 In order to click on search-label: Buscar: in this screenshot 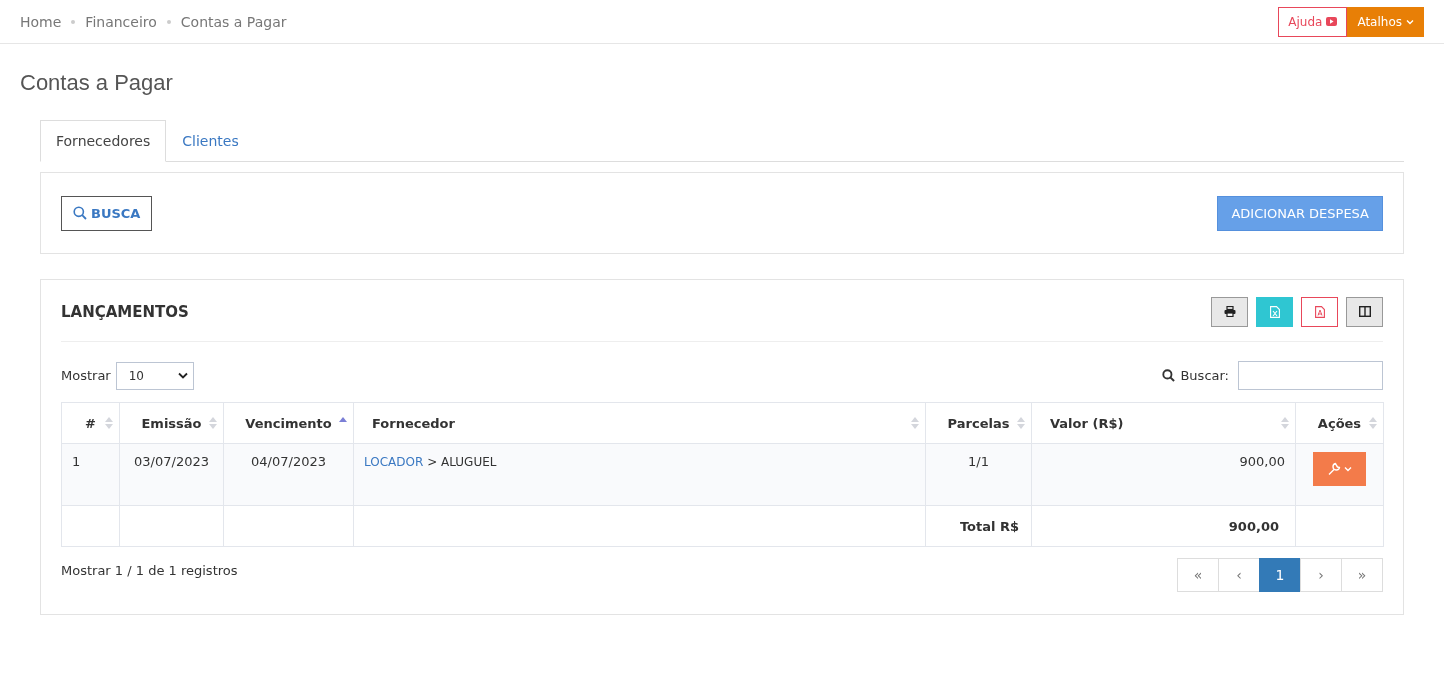, I will do `click(1204, 375)`.